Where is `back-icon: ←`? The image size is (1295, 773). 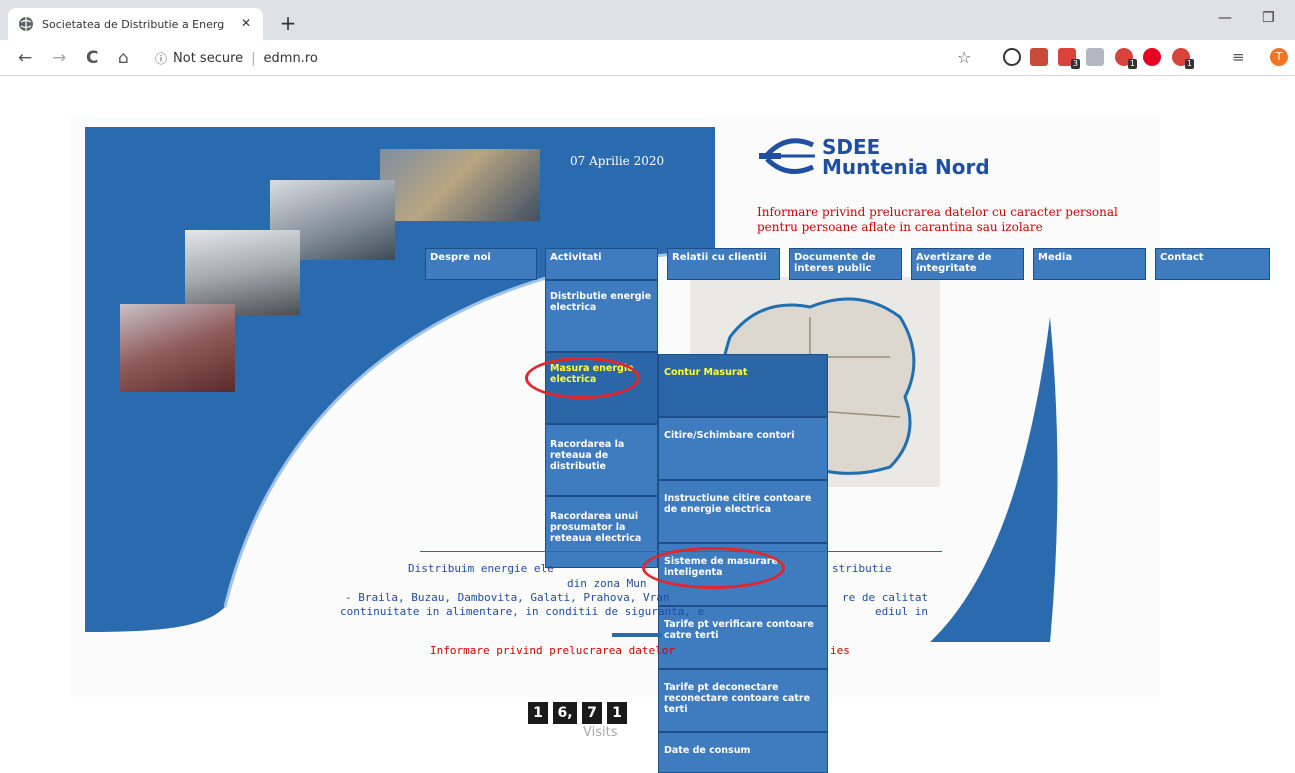 back-icon: ← is located at coordinates (25, 58).